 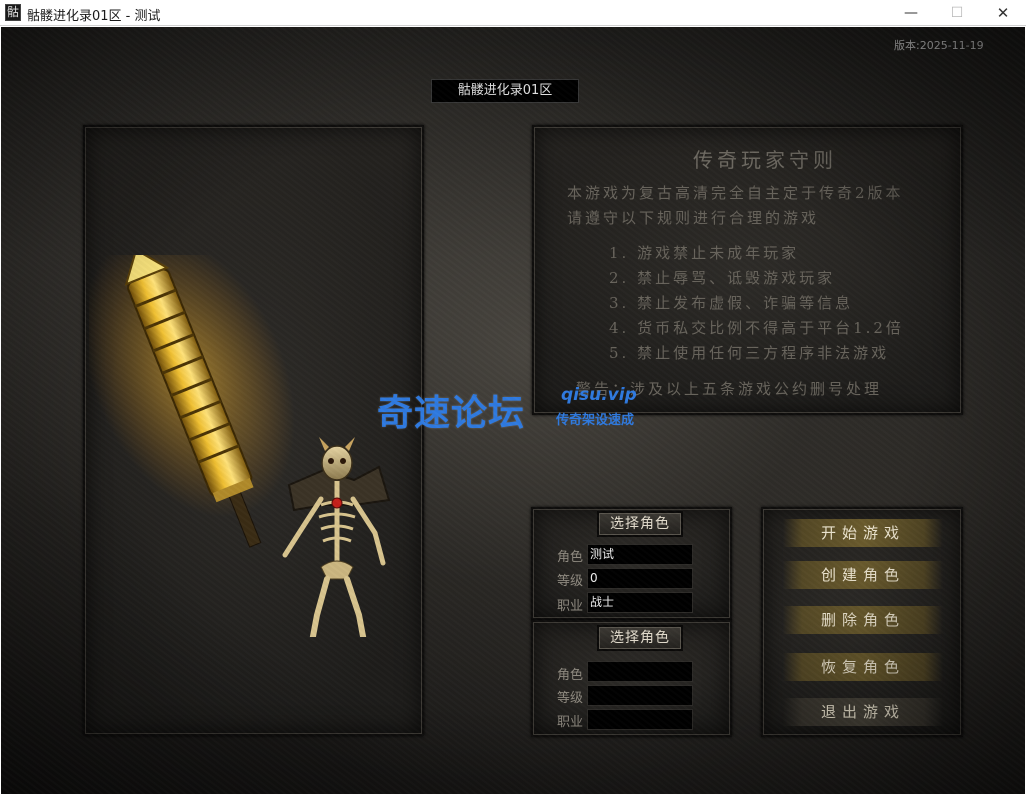 What do you see at coordinates (640, 695) in the screenshot?
I see `slot-2-level-field` at bounding box center [640, 695].